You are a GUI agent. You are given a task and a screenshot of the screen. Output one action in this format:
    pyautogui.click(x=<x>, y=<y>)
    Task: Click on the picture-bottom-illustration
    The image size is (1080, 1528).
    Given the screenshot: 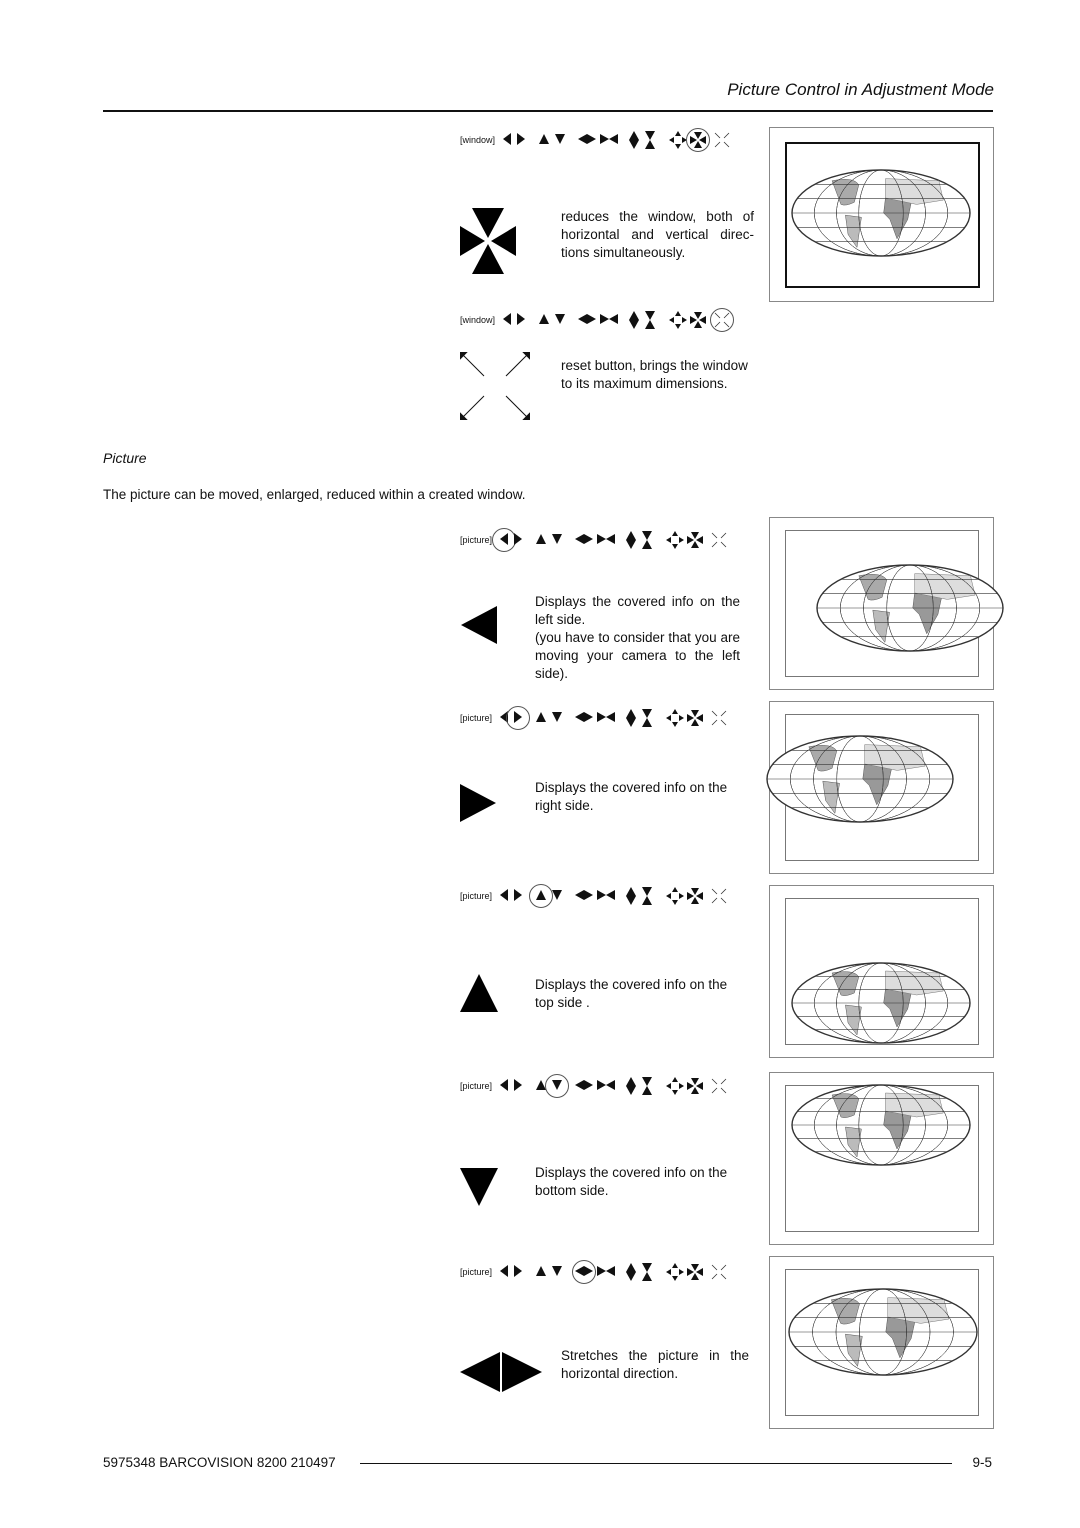 What is the action you would take?
    pyautogui.click(x=881, y=1158)
    